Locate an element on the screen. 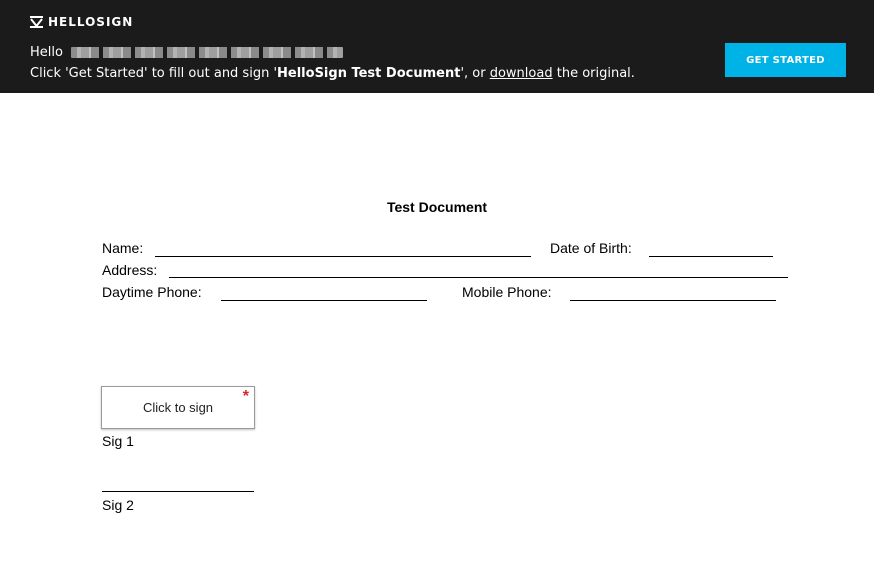 The width and height of the screenshot is (874, 577). address-label: Address: is located at coordinates (130, 270).